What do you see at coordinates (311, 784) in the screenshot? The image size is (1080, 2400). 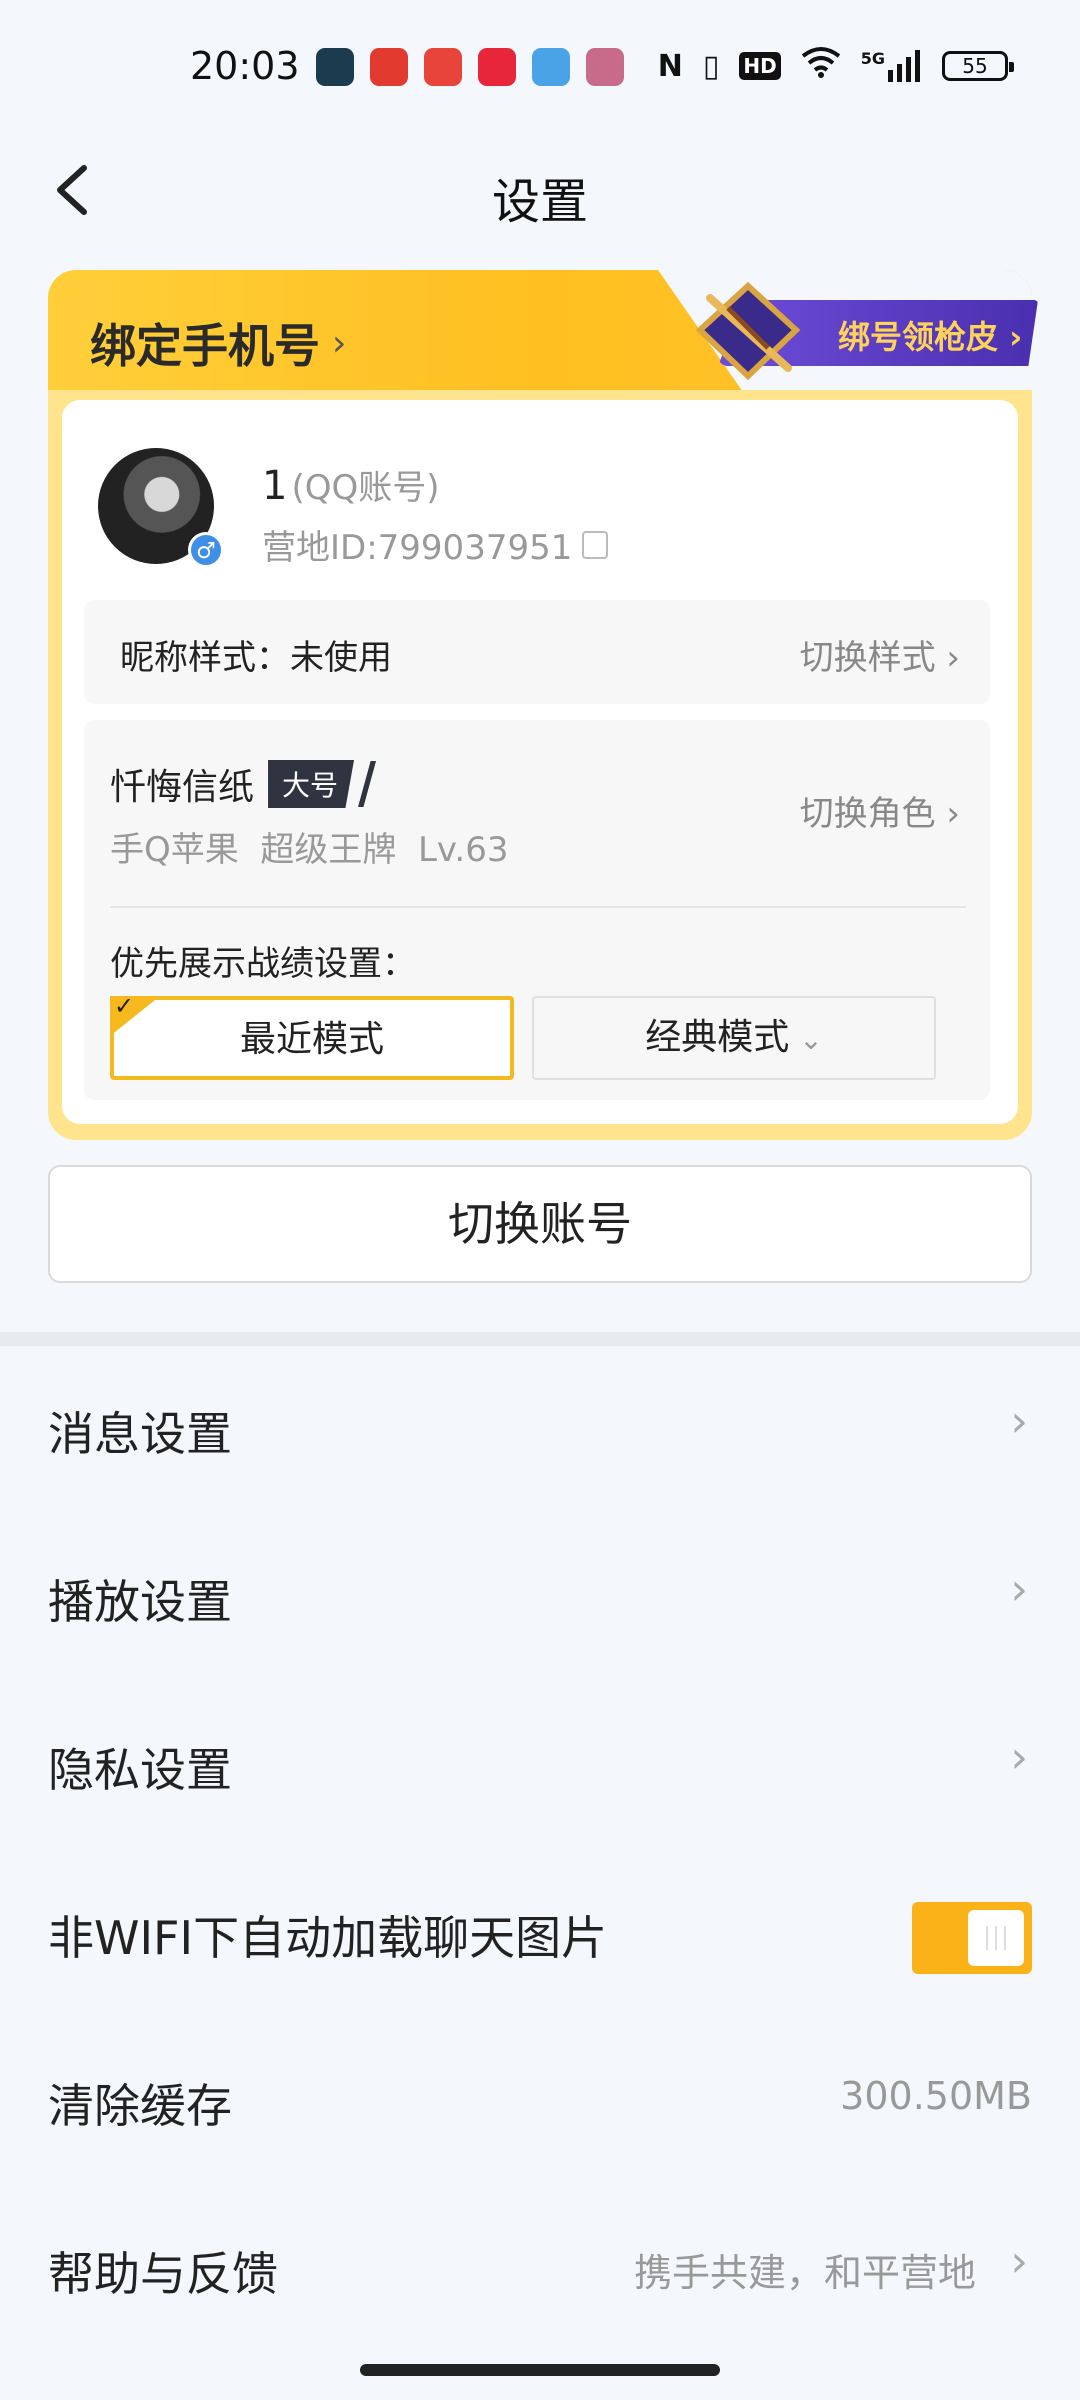 I see `main-account-badge: 大号` at bounding box center [311, 784].